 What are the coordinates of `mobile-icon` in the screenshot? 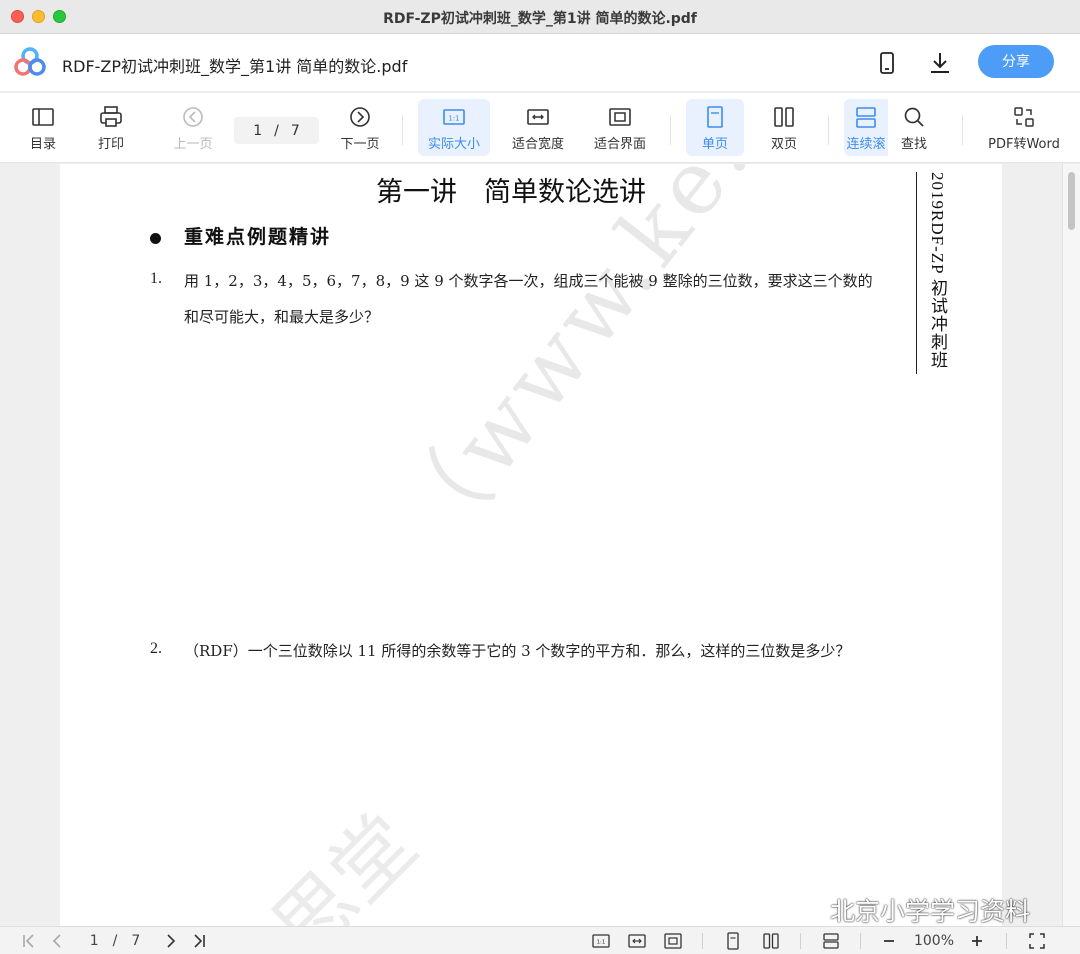 It's located at (887, 63).